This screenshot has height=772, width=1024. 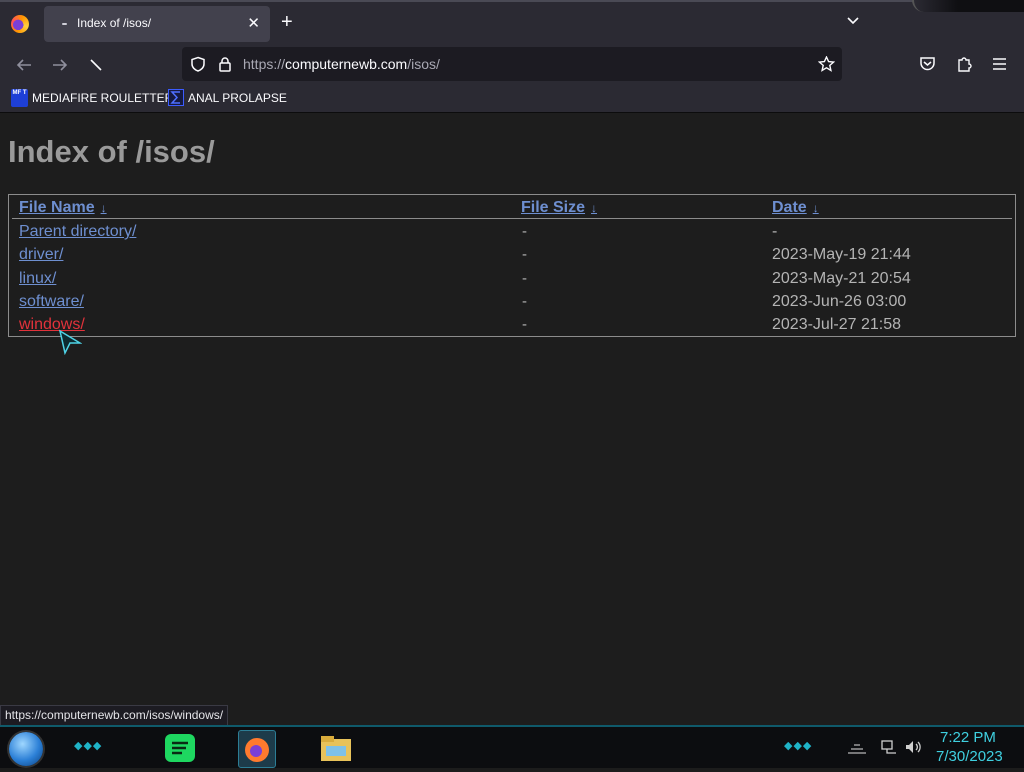 What do you see at coordinates (176, 97) in the screenshot?
I see `sigma-favicon-icon` at bounding box center [176, 97].